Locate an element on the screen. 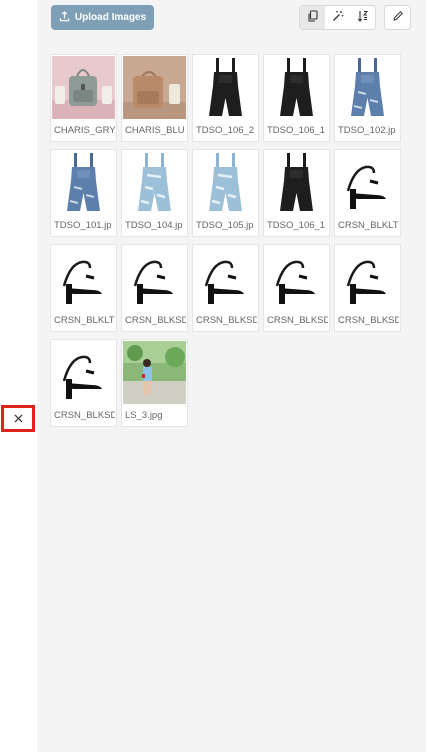 The height and width of the screenshot is (752, 426). image-toolbar: Upload Images is located at coordinates (231, 17).